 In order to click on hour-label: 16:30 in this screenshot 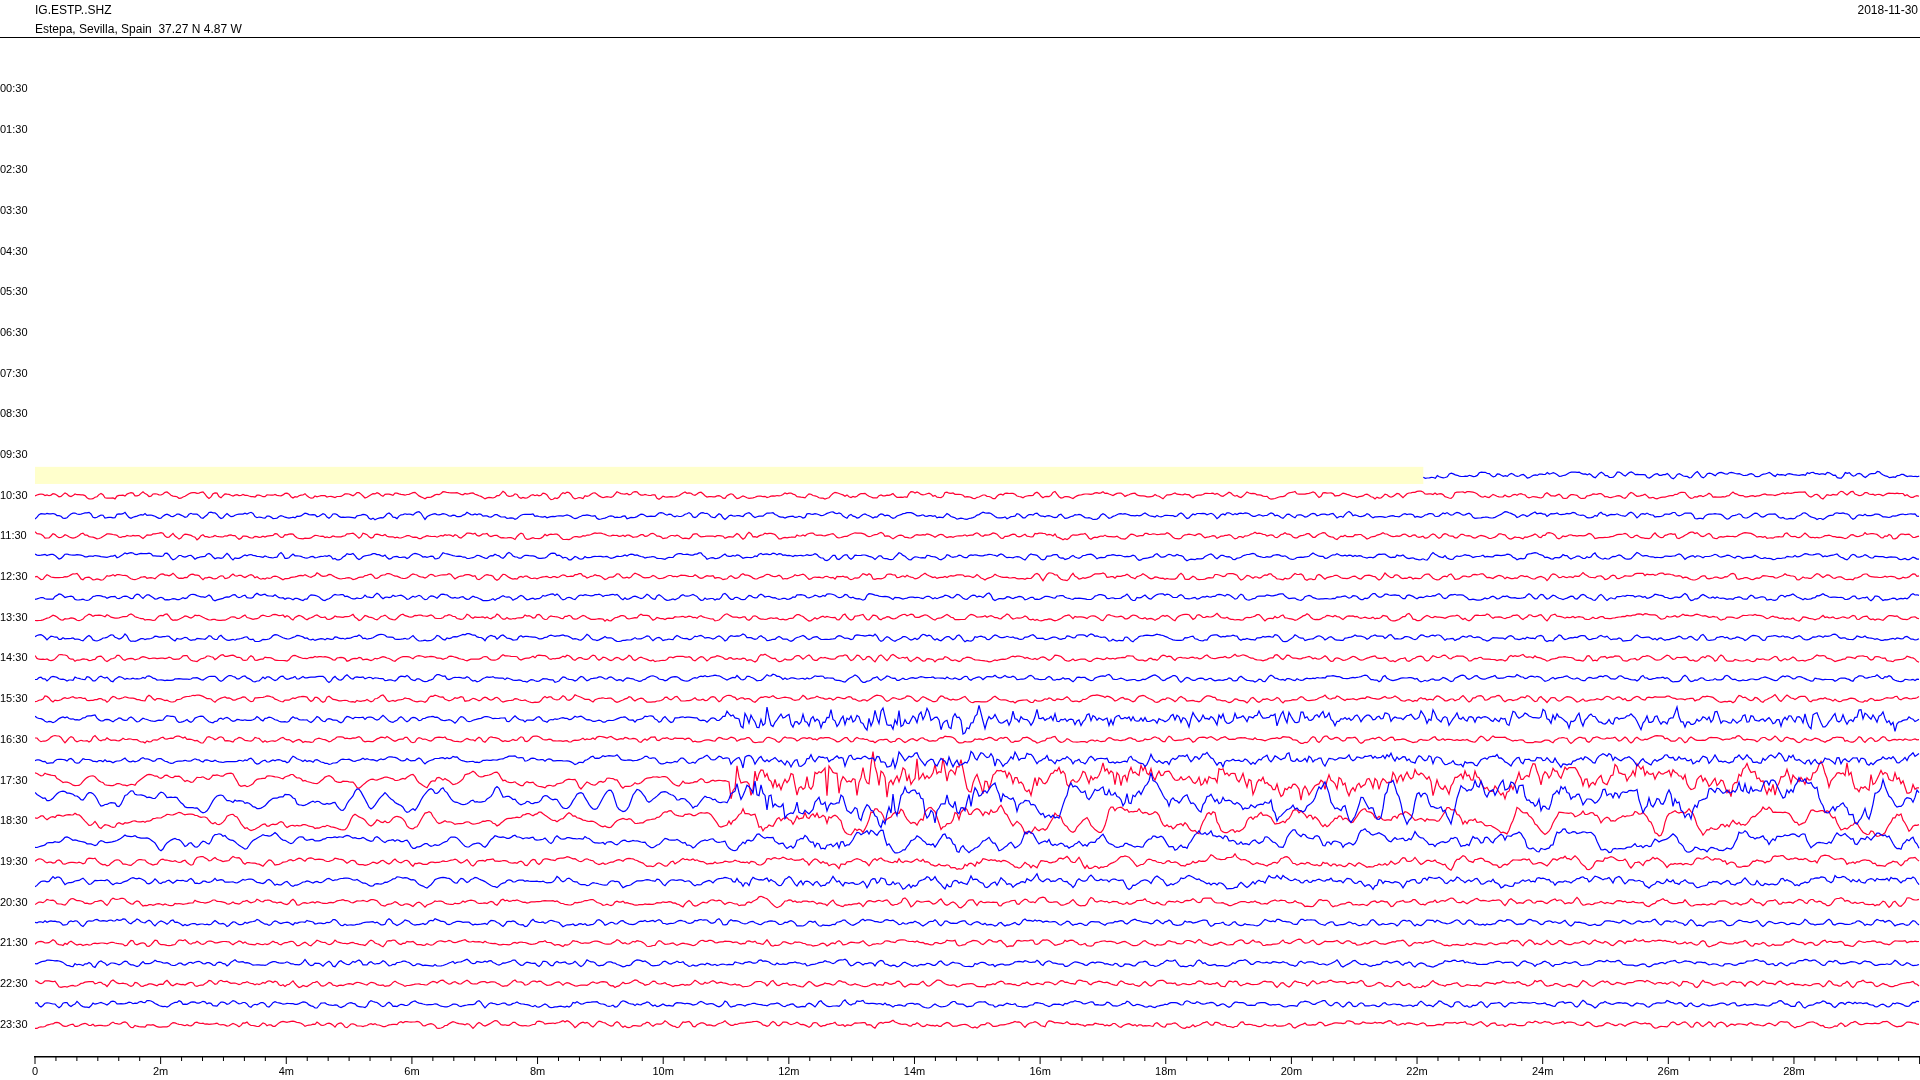, I will do `click(14, 739)`.